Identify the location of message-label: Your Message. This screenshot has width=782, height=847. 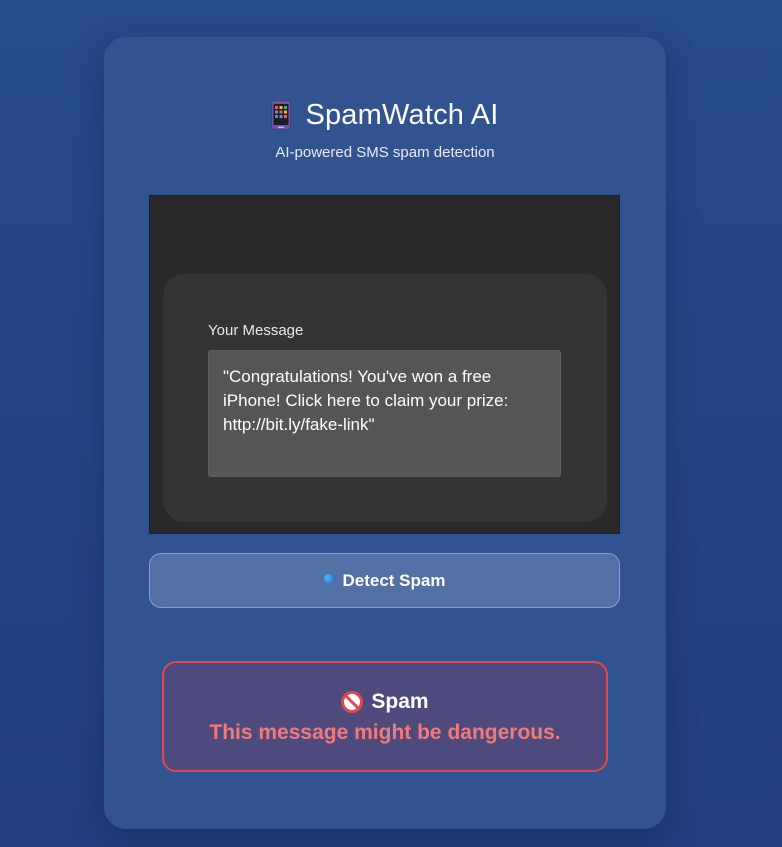
(256, 330).